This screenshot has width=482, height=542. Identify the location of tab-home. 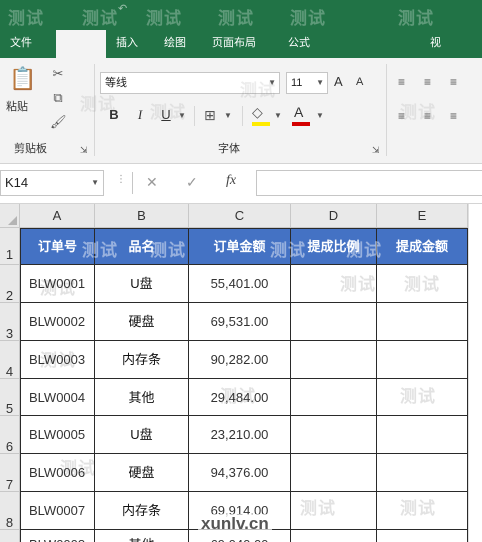
(81, 44).